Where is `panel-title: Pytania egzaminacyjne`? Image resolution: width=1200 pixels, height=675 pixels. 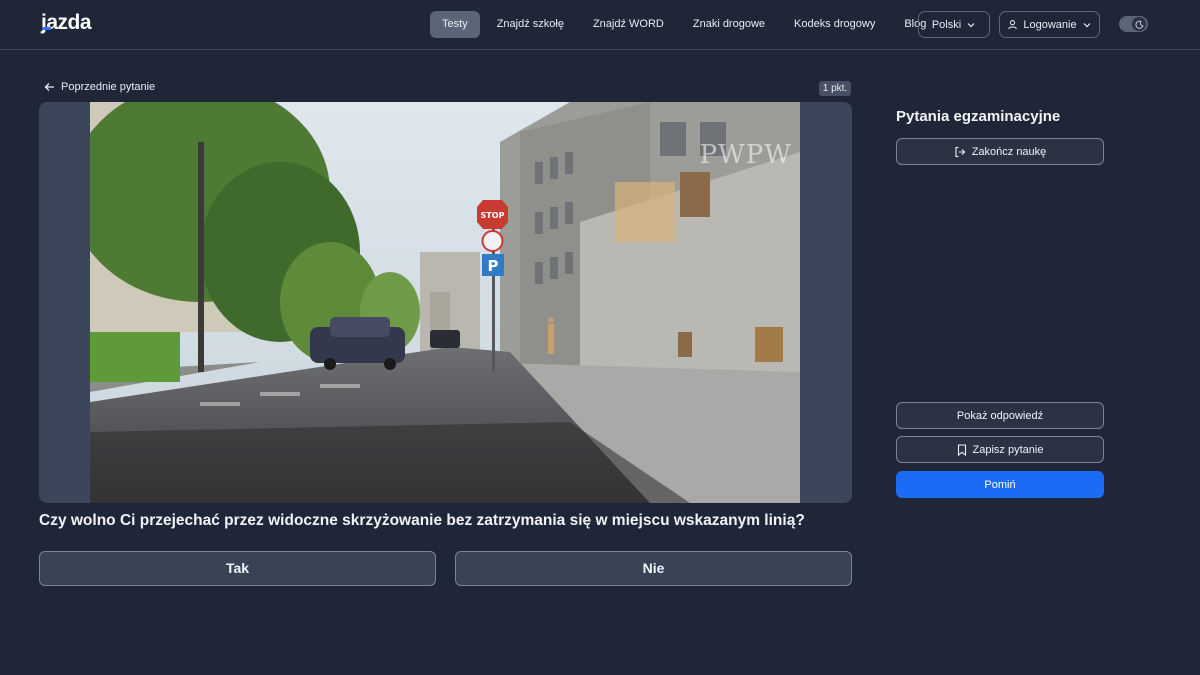
panel-title: Pytania egzaminacyjne is located at coordinates (978, 116).